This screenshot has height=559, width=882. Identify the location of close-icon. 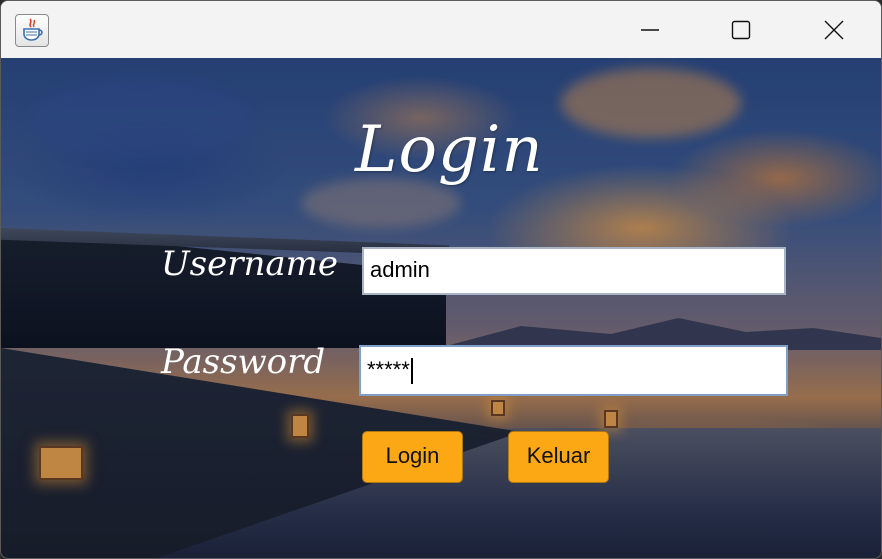
(834, 29).